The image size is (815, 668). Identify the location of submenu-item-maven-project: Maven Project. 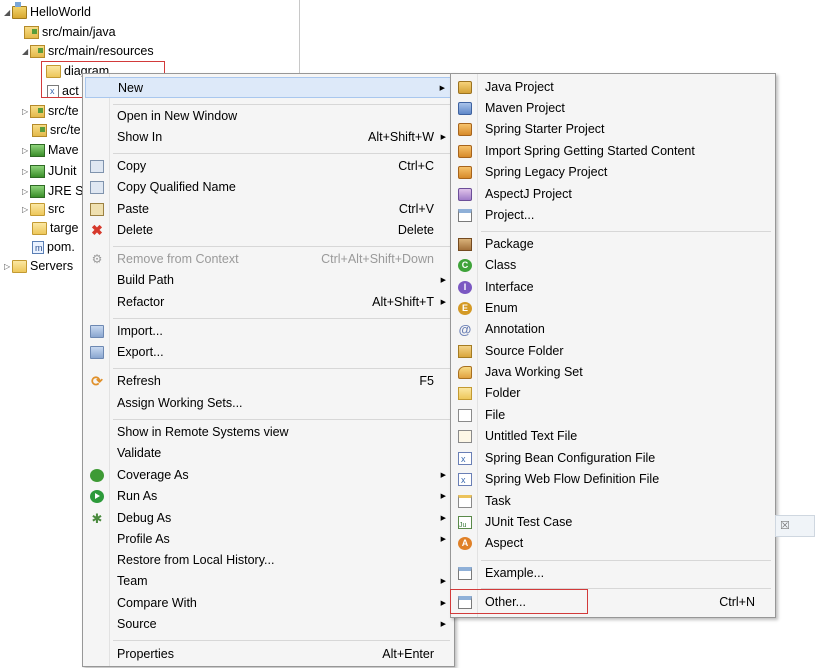
(613, 108).